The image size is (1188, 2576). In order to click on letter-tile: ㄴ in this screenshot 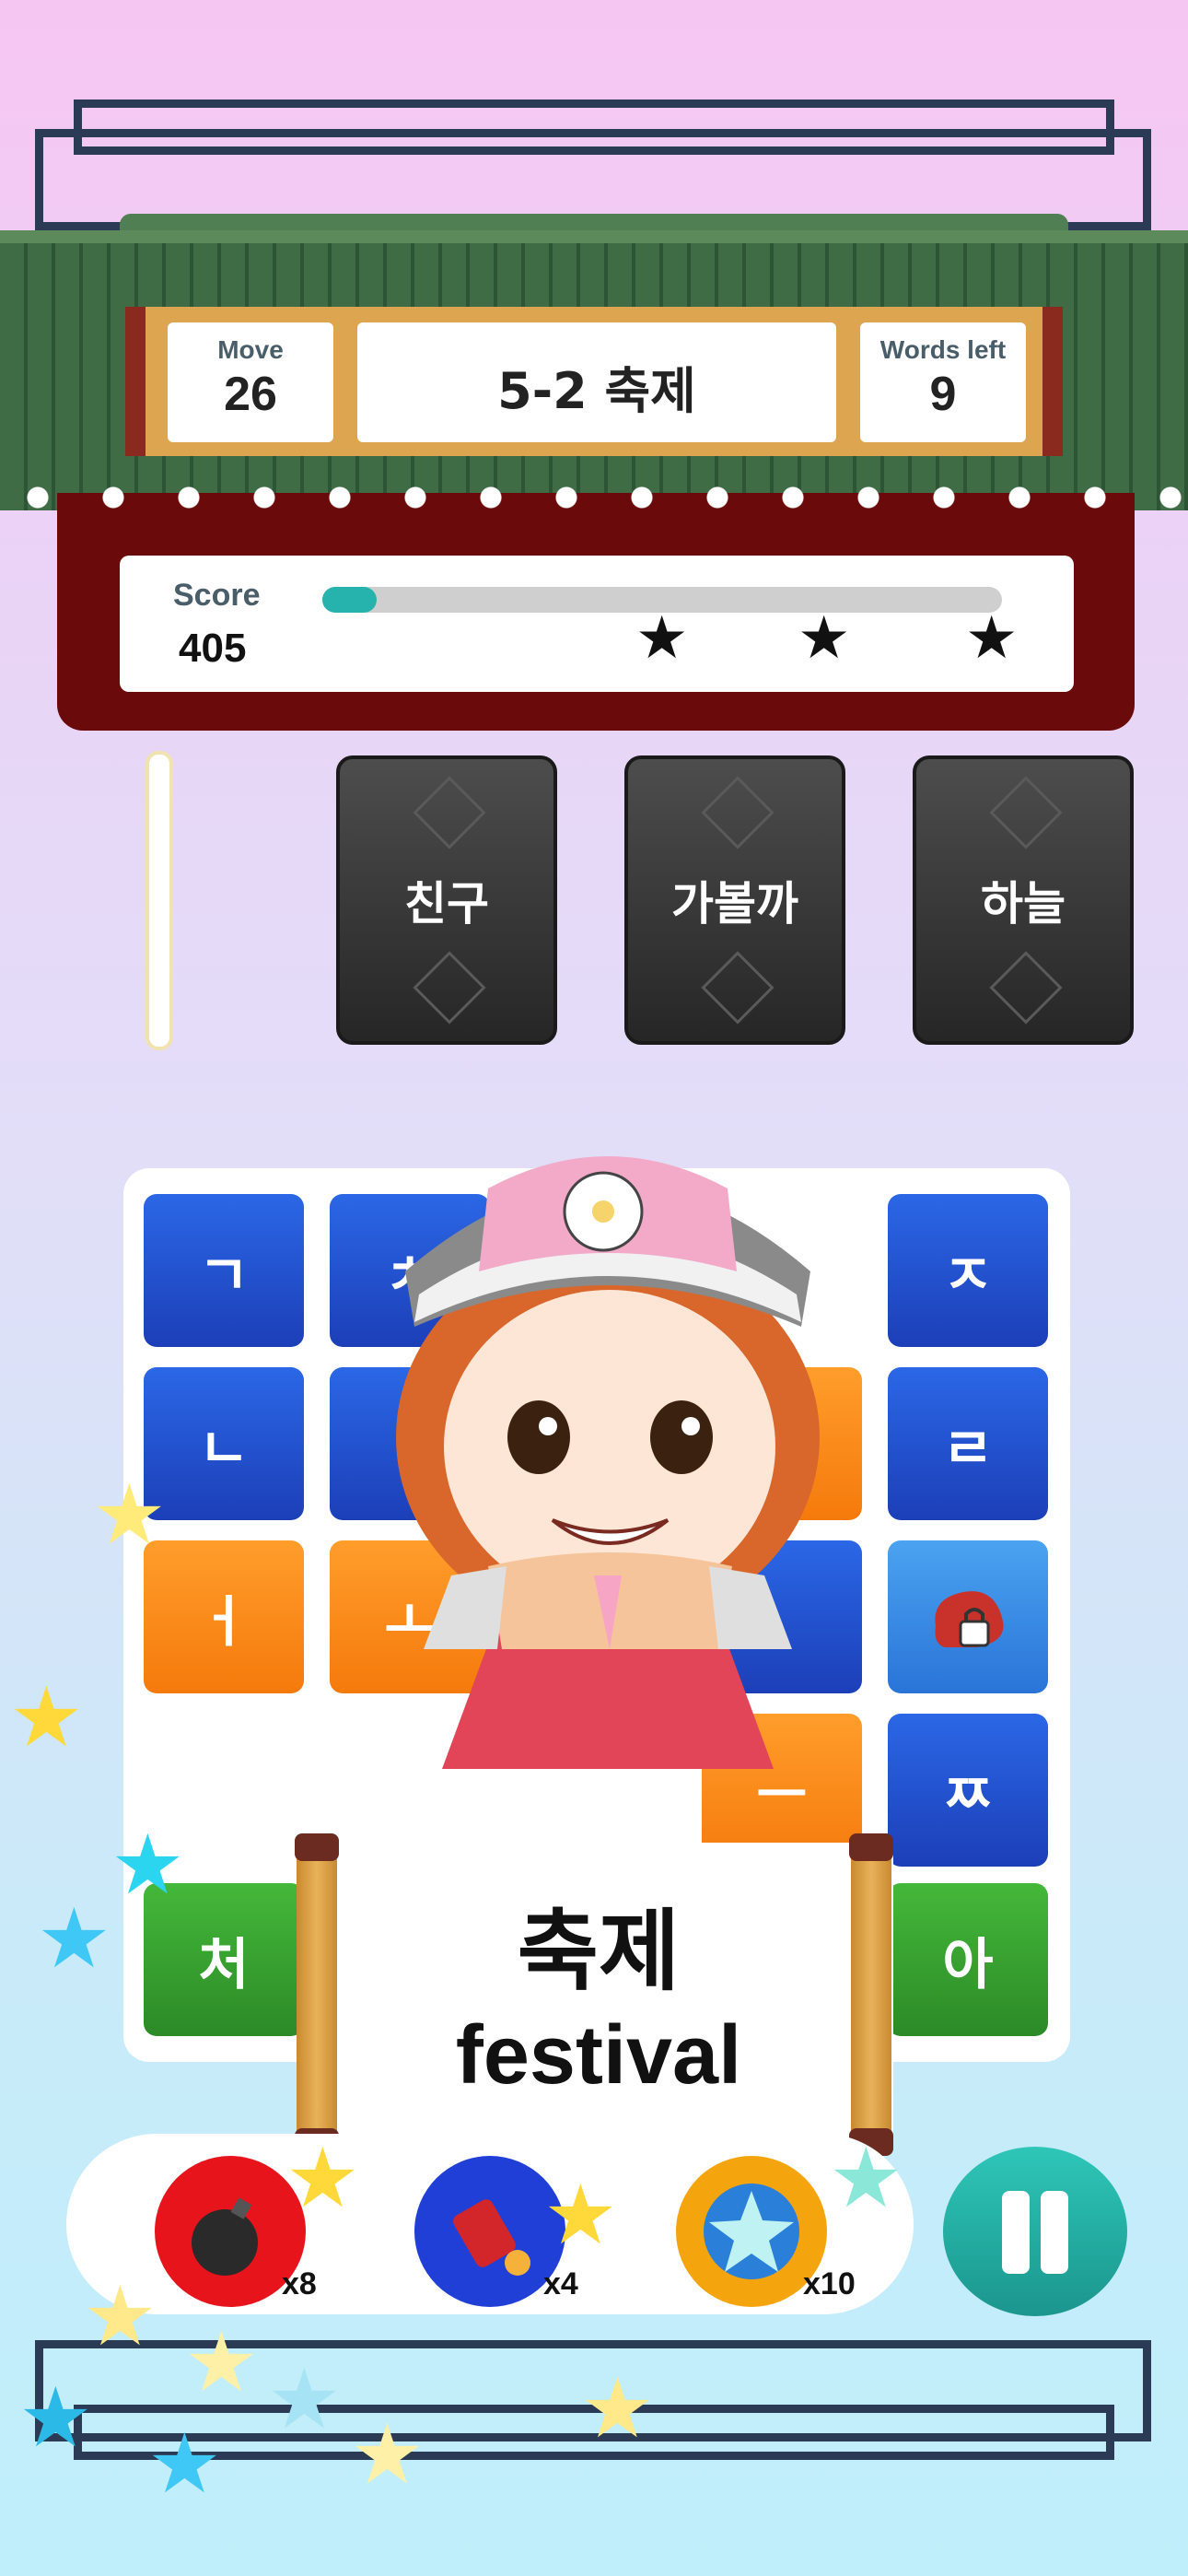, I will do `click(224, 1443)`.